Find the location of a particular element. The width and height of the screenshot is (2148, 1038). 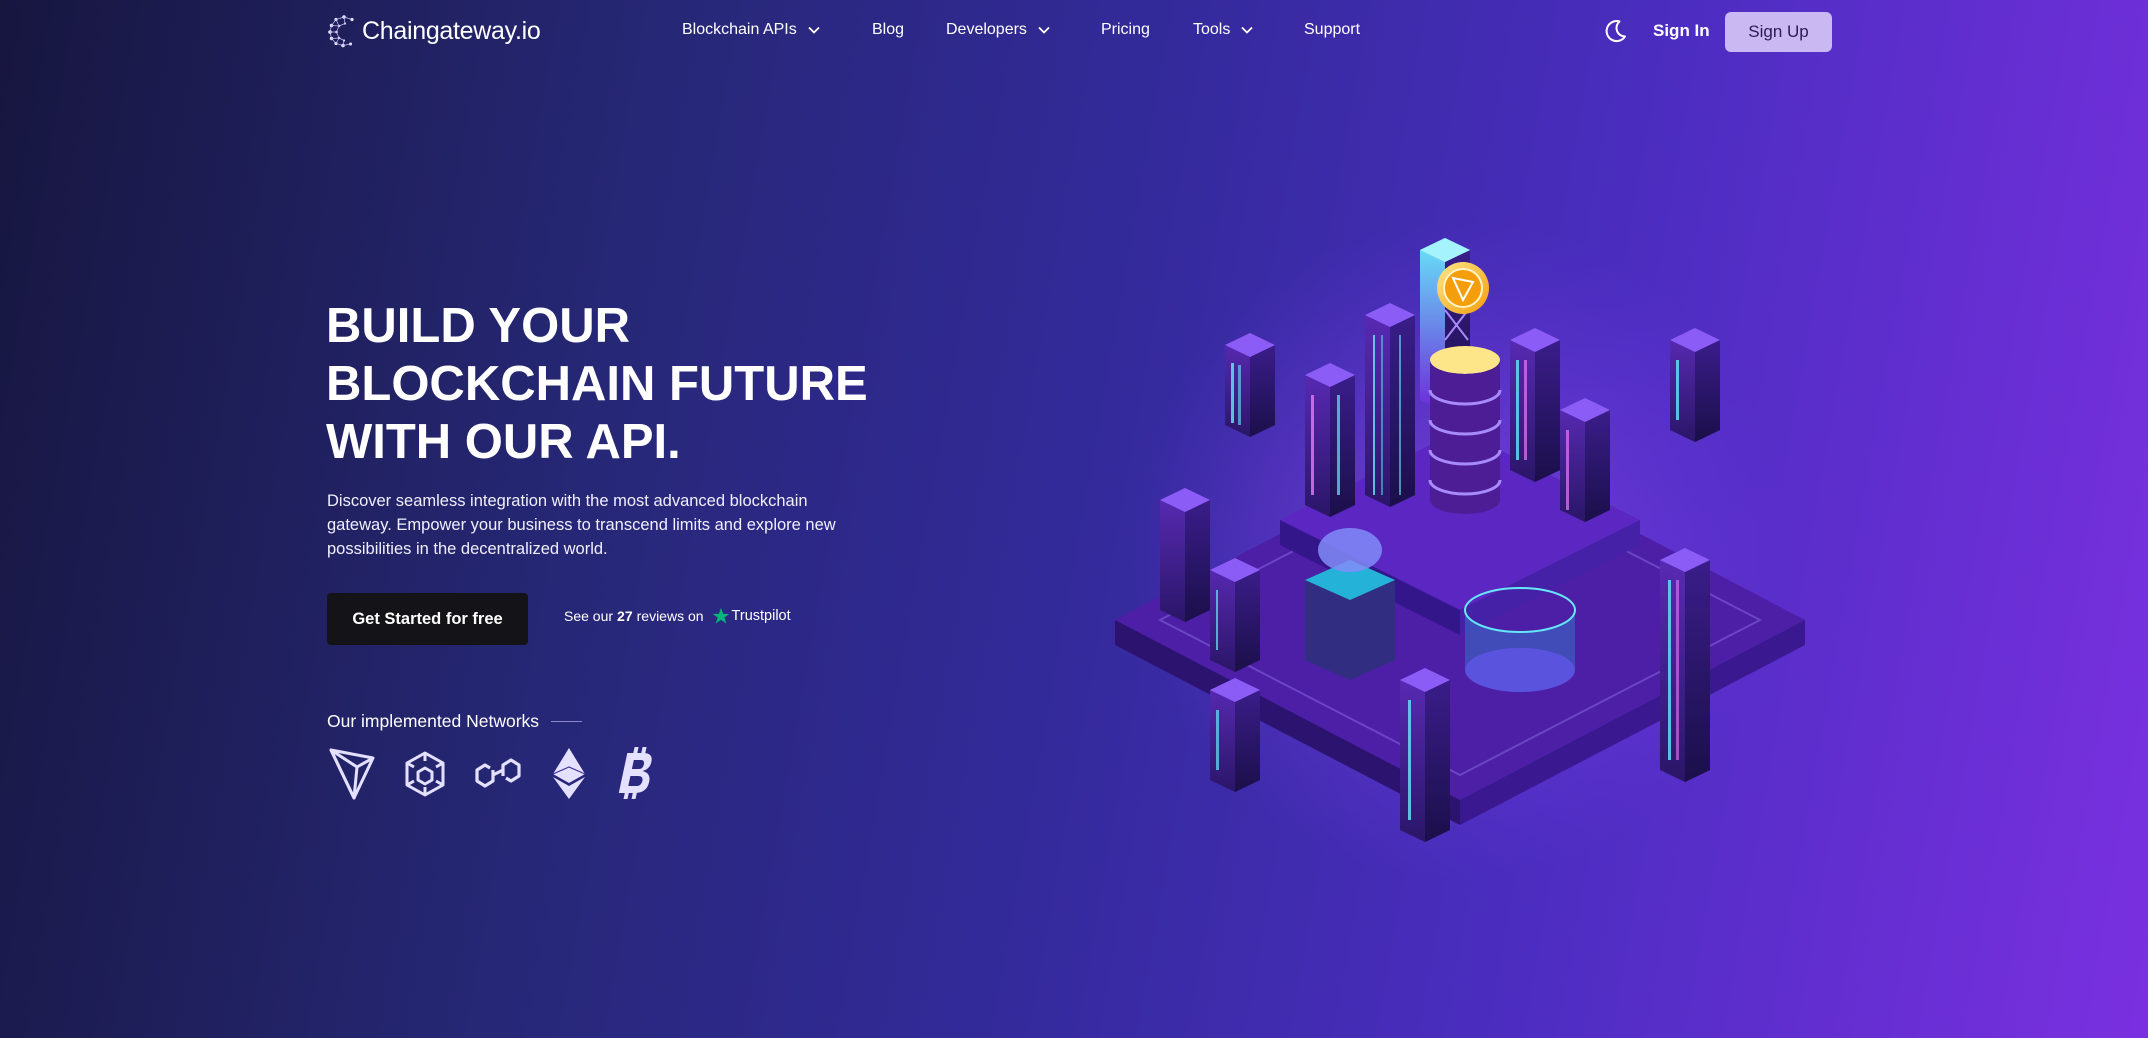

networks-label: Our implemented Networks is located at coordinates (455, 721).